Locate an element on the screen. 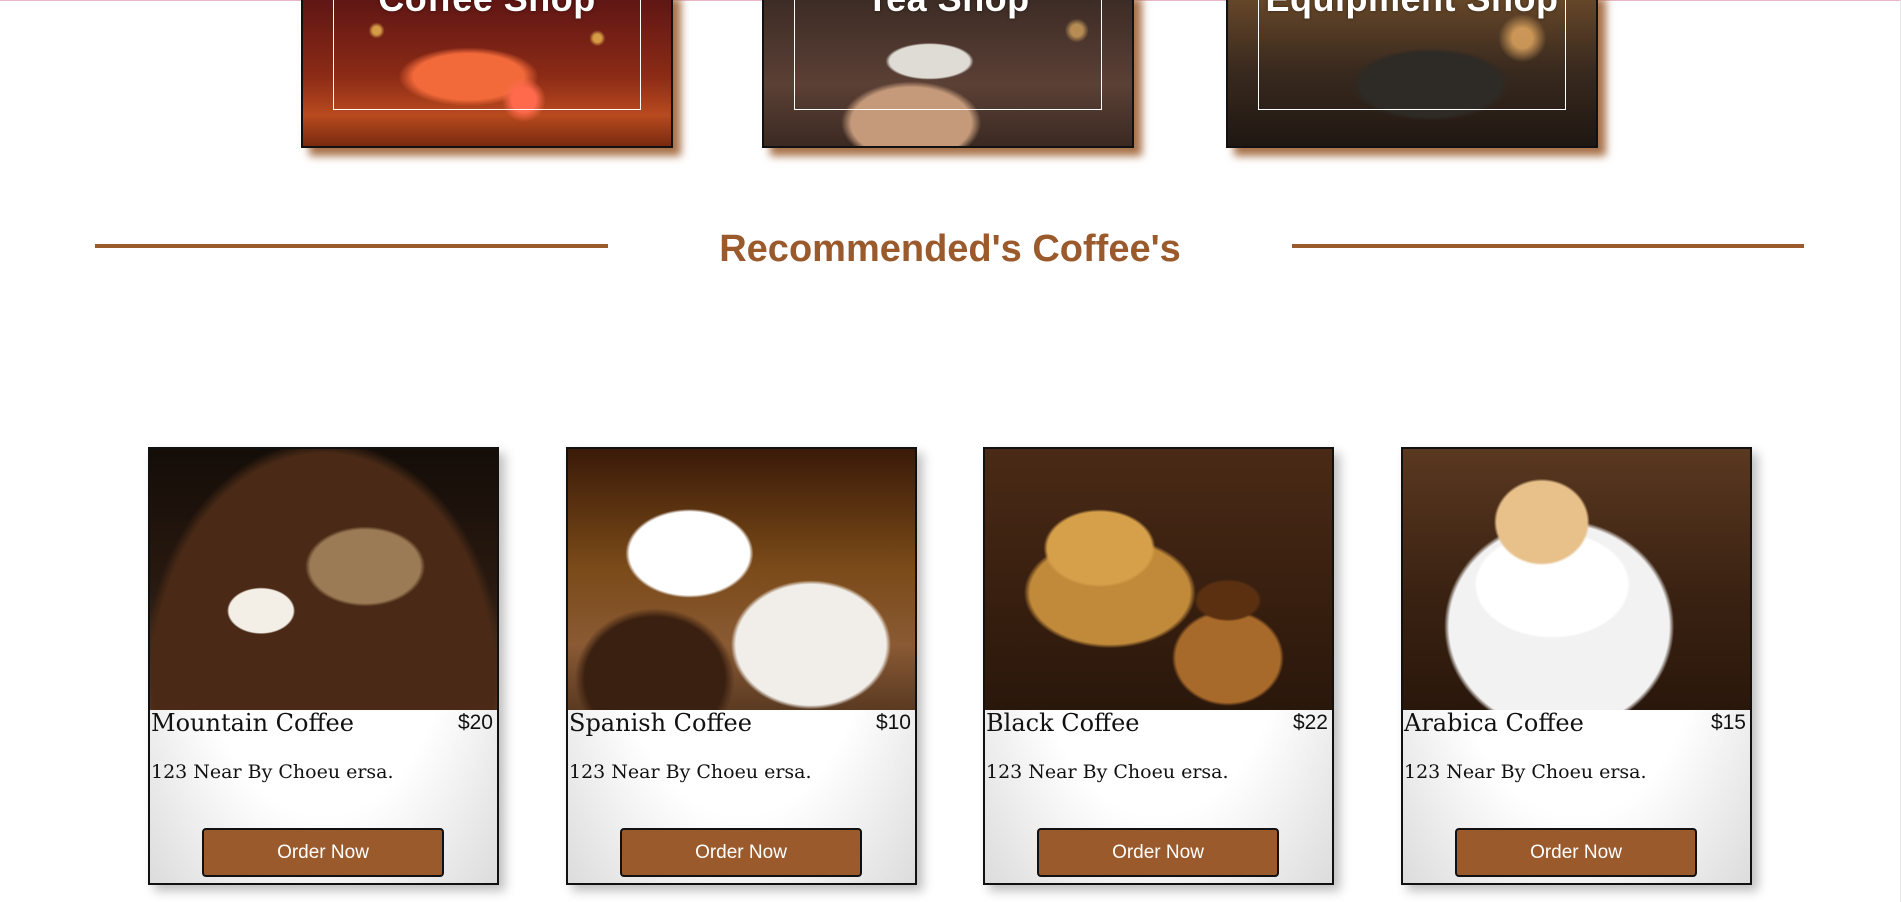 This screenshot has width=1901, height=902. shop-card-equipment: Equipment Shop is located at coordinates (1412, 74).